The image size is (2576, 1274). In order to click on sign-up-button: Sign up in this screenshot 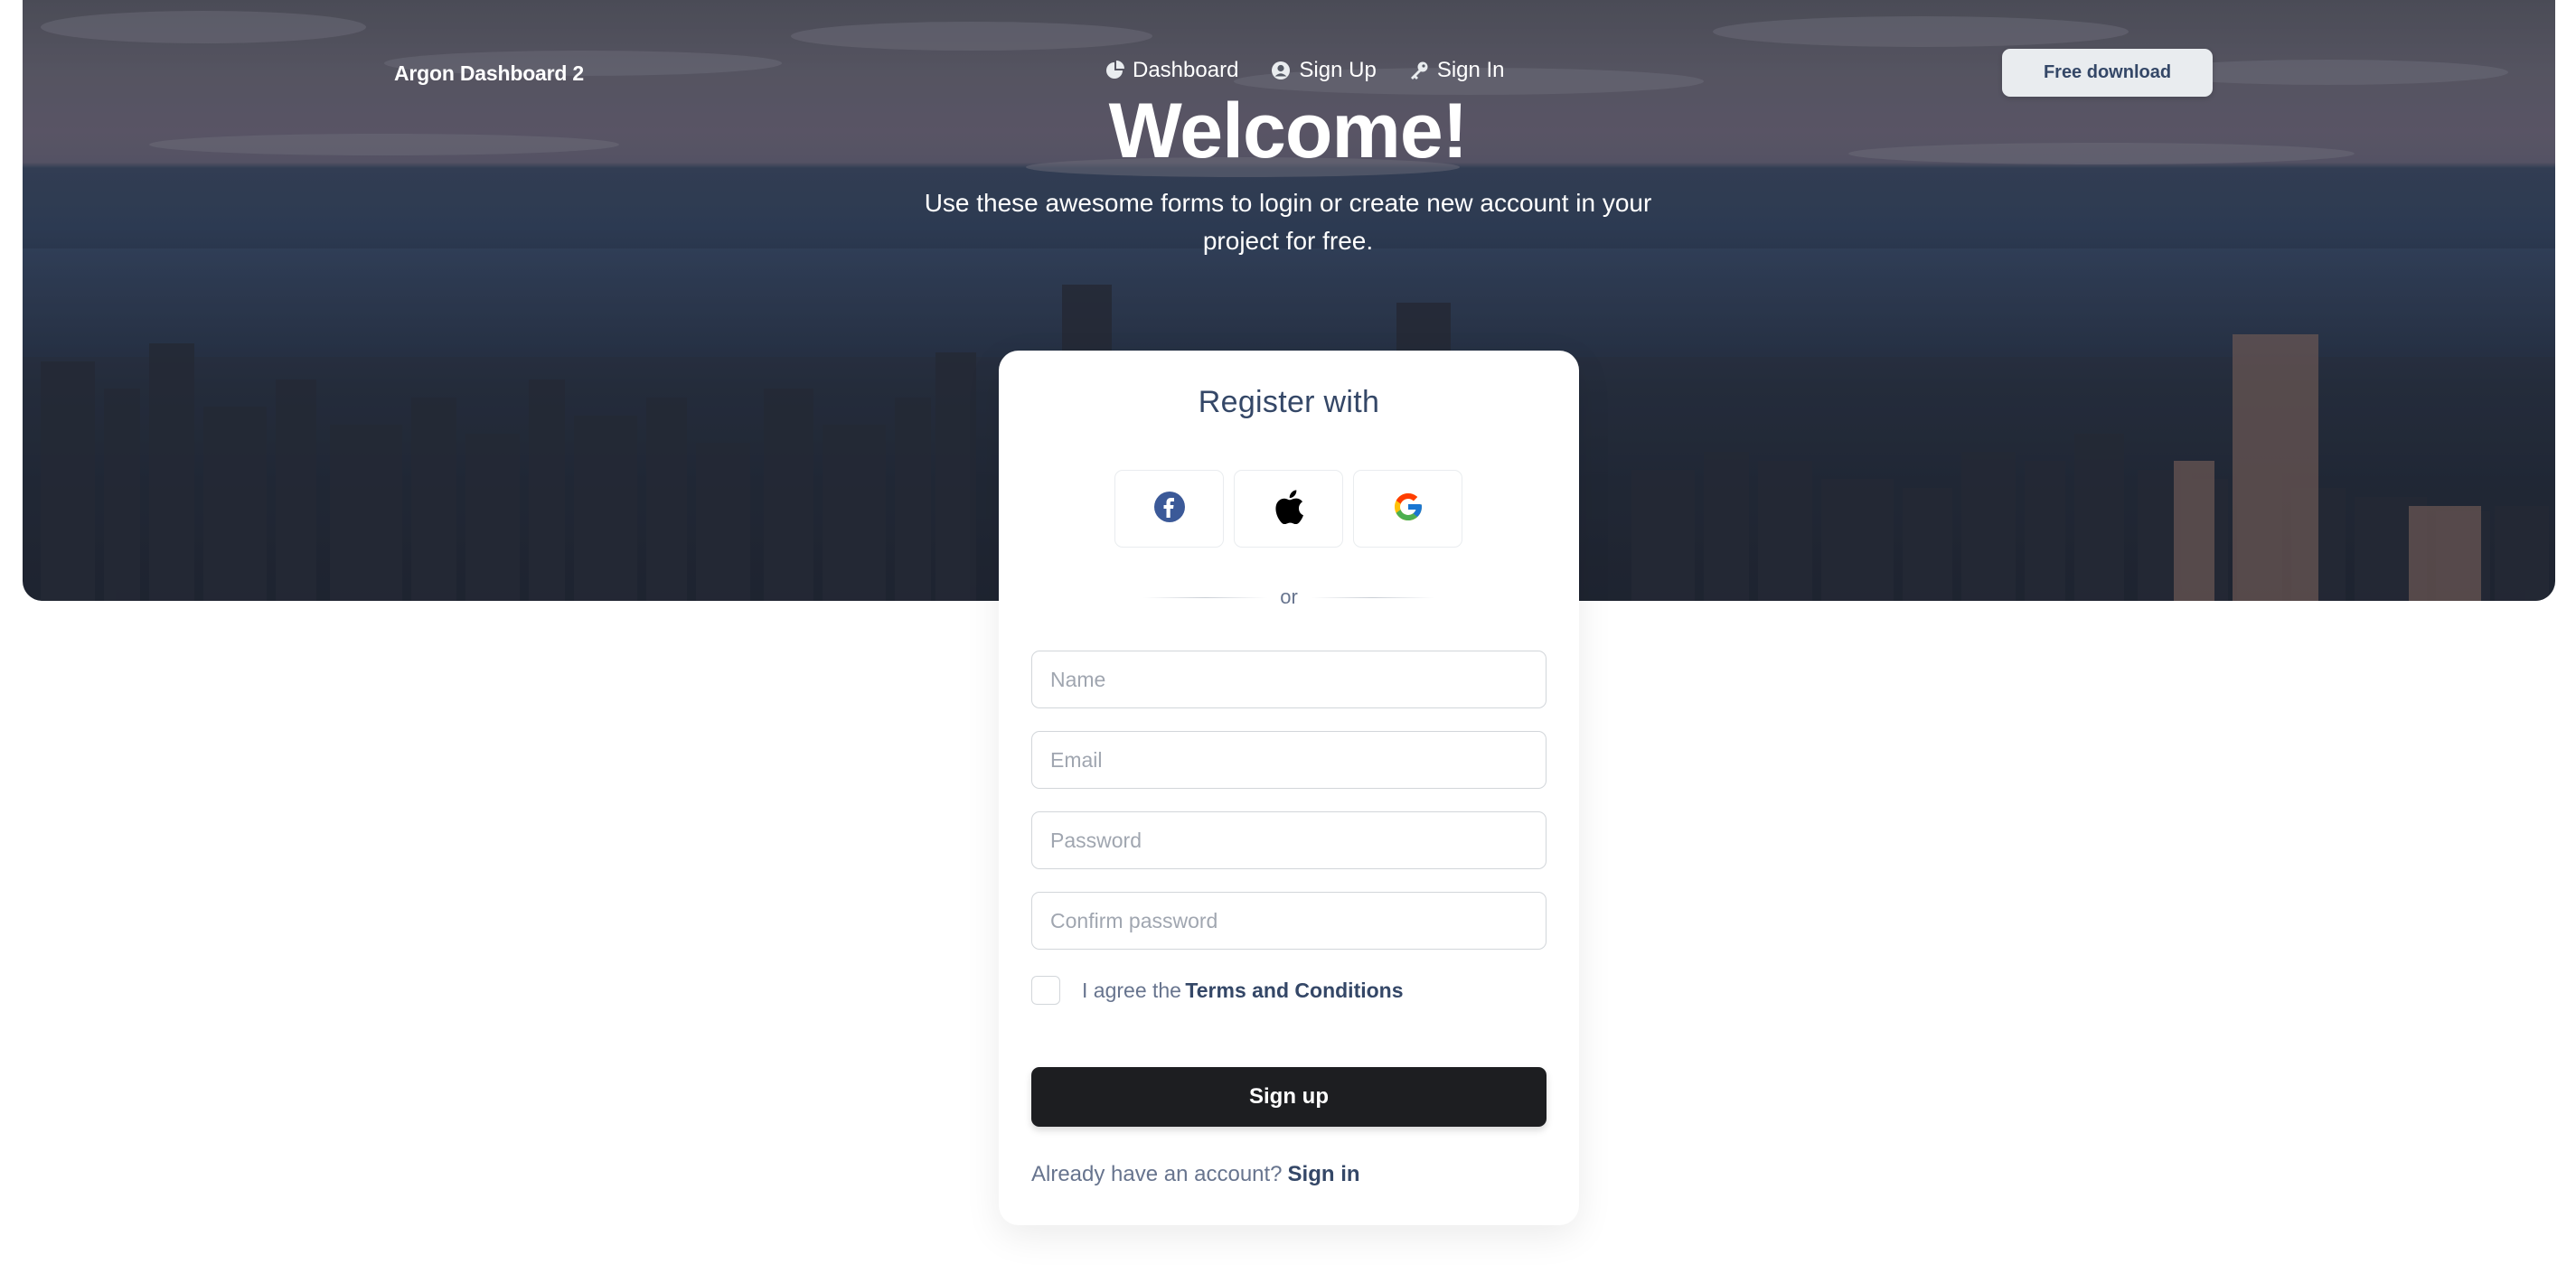, I will do `click(1289, 1097)`.